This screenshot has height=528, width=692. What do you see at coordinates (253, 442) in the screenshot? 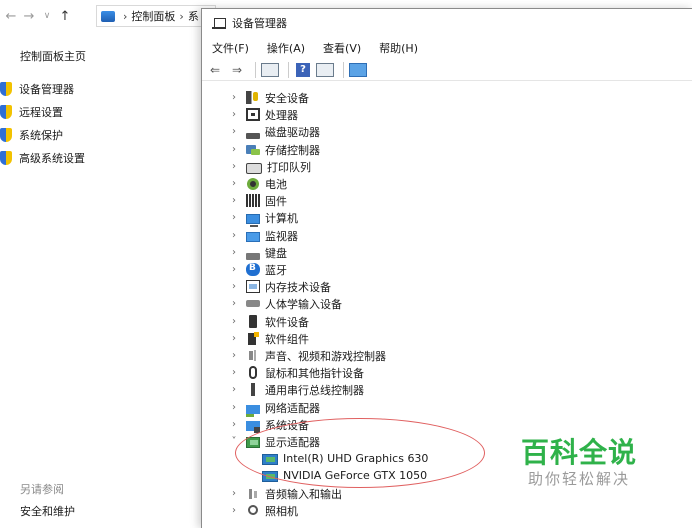
I see `display-adapter-icon` at bounding box center [253, 442].